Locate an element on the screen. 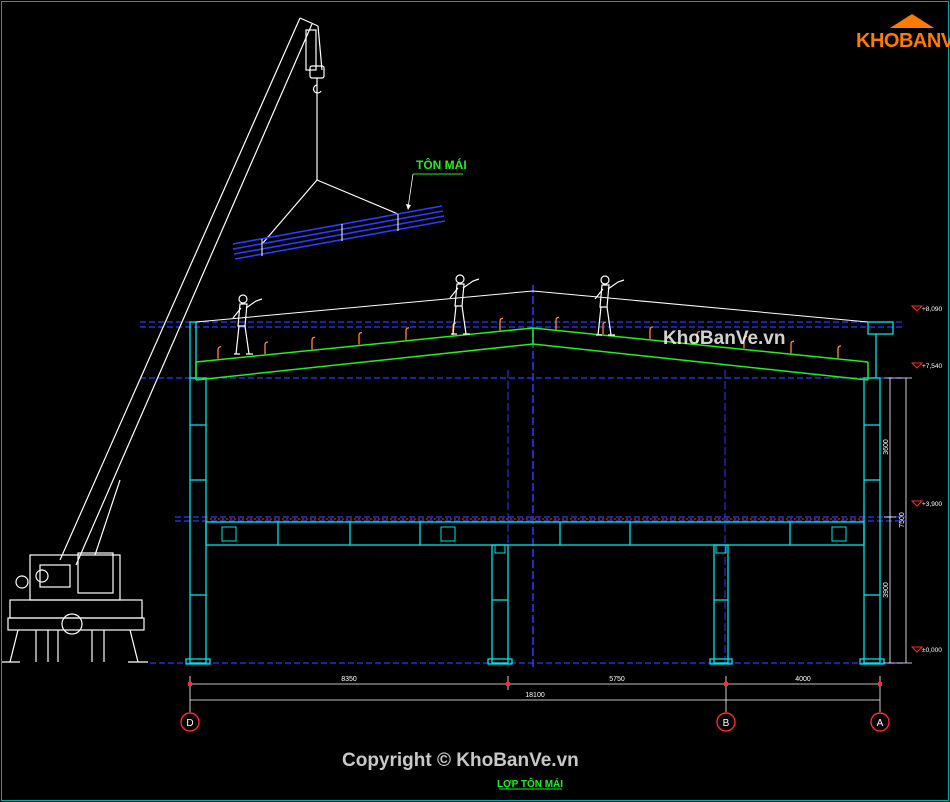 The width and height of the screenshot is (950, 802). axis-label-mid: B is located at coordinates (726, 723).